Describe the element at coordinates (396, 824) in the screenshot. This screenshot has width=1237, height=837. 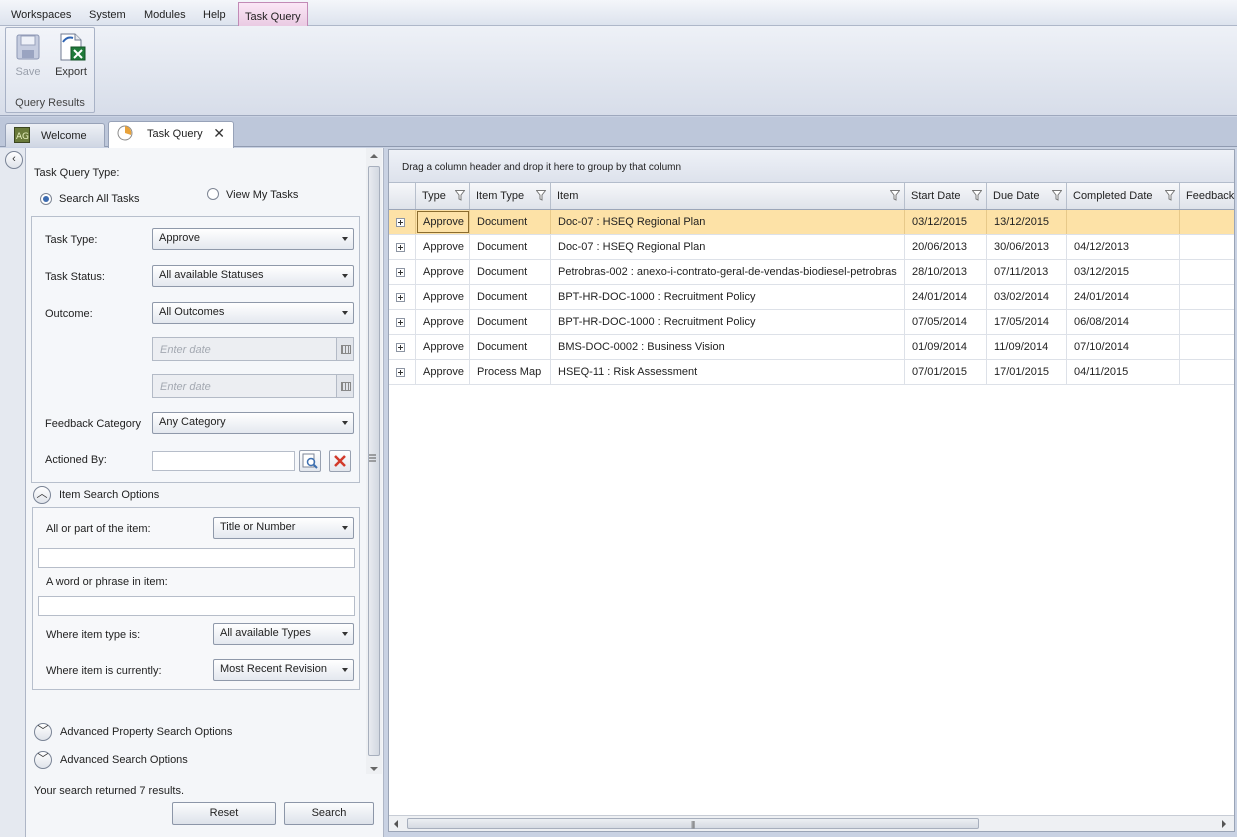
I see `scroll-left-icon` at that location.